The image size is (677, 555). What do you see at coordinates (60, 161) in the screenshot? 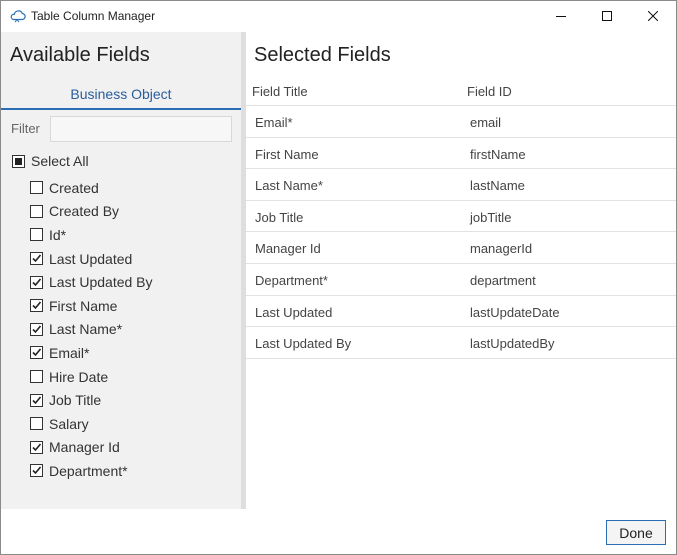
I see `select-all-label: Select All` at bounding box center [60, 161].